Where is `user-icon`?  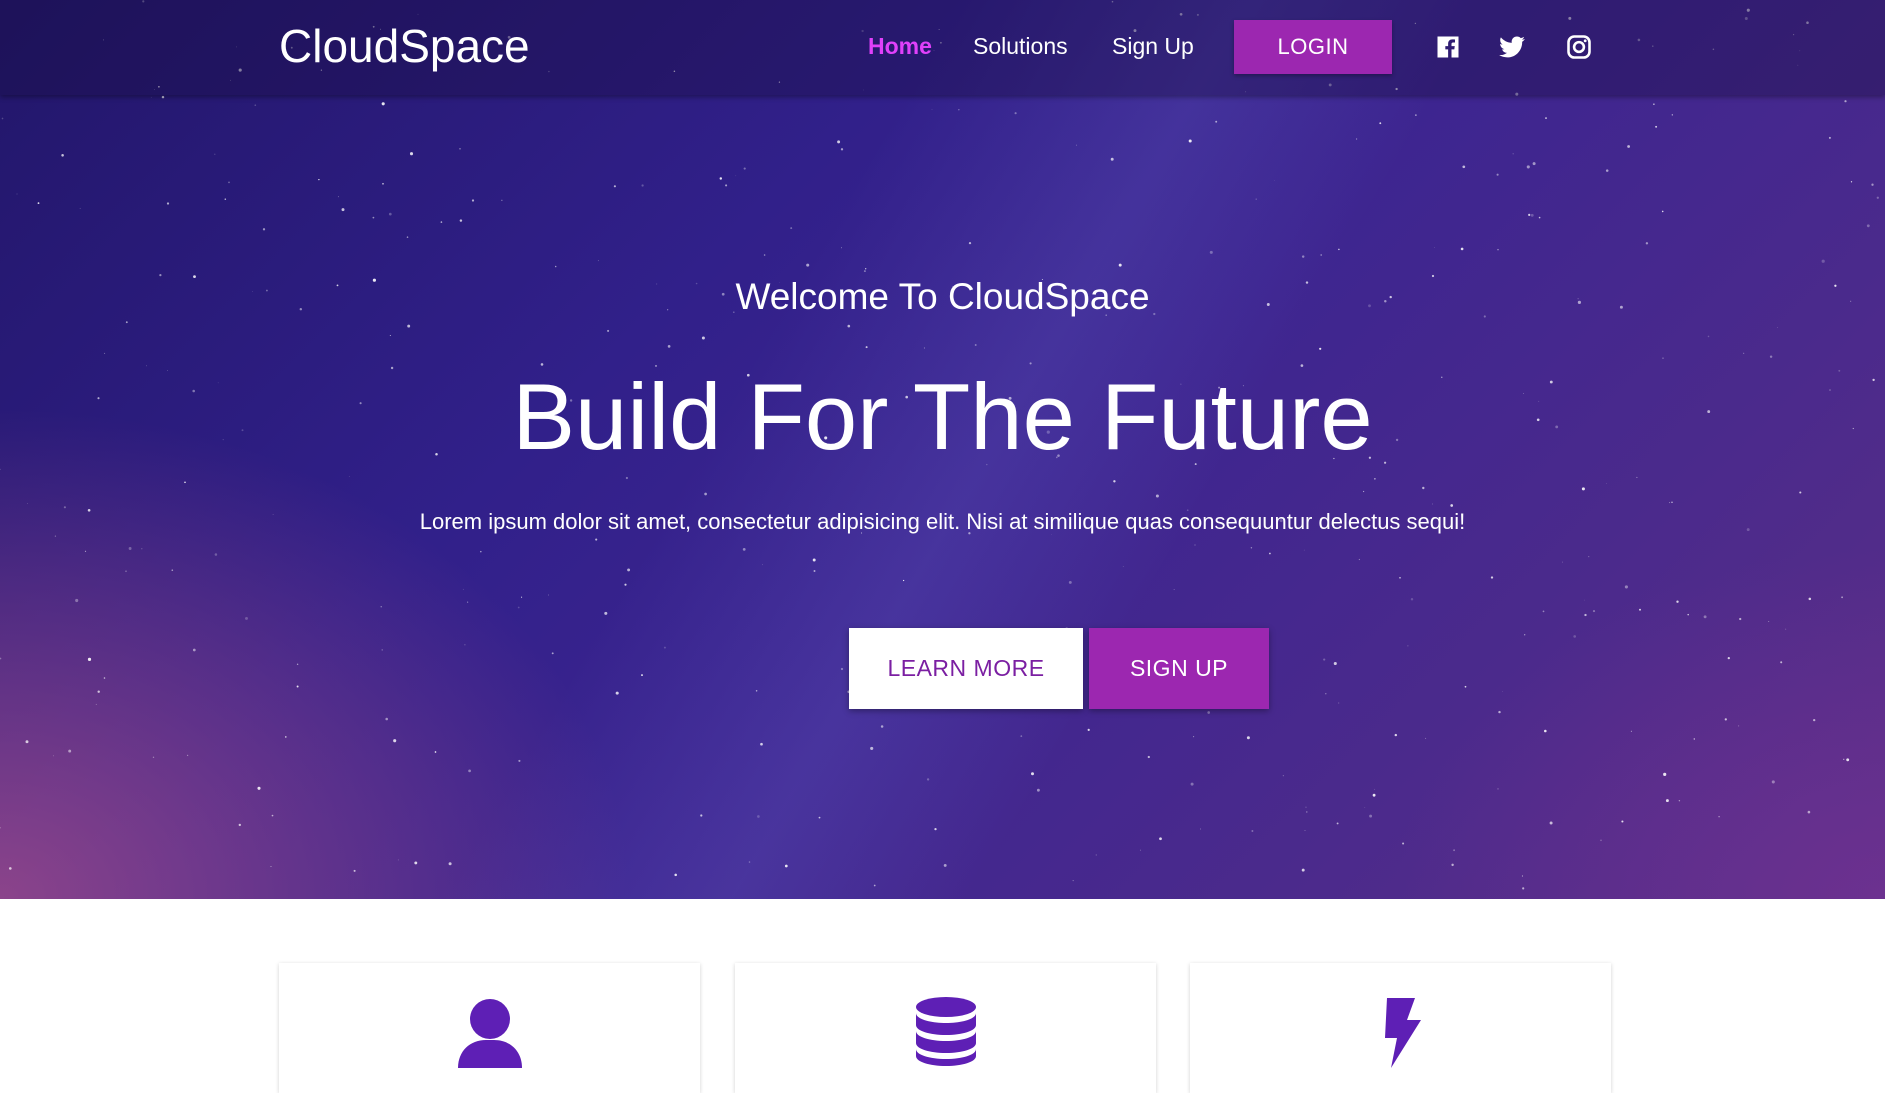
user-icon is located at coordinates (490, 1032).